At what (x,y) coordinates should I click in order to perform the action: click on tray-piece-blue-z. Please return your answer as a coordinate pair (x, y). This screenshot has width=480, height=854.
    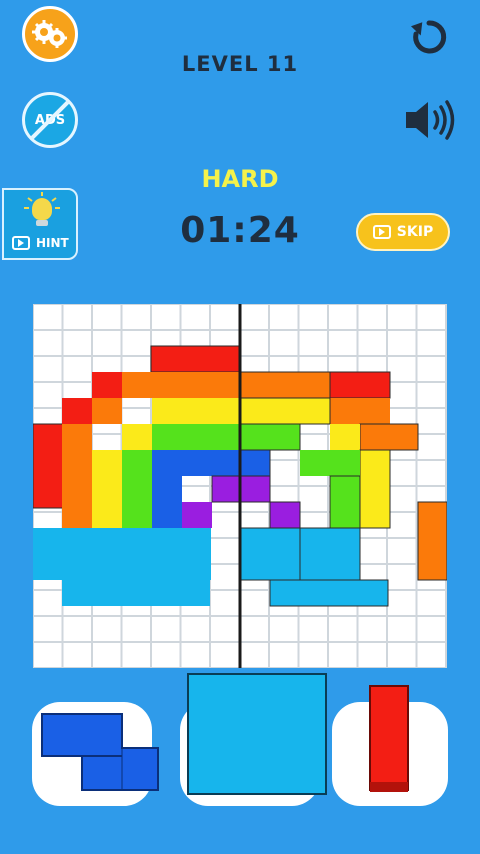
    Looking at the image, I should click on (100, 754).